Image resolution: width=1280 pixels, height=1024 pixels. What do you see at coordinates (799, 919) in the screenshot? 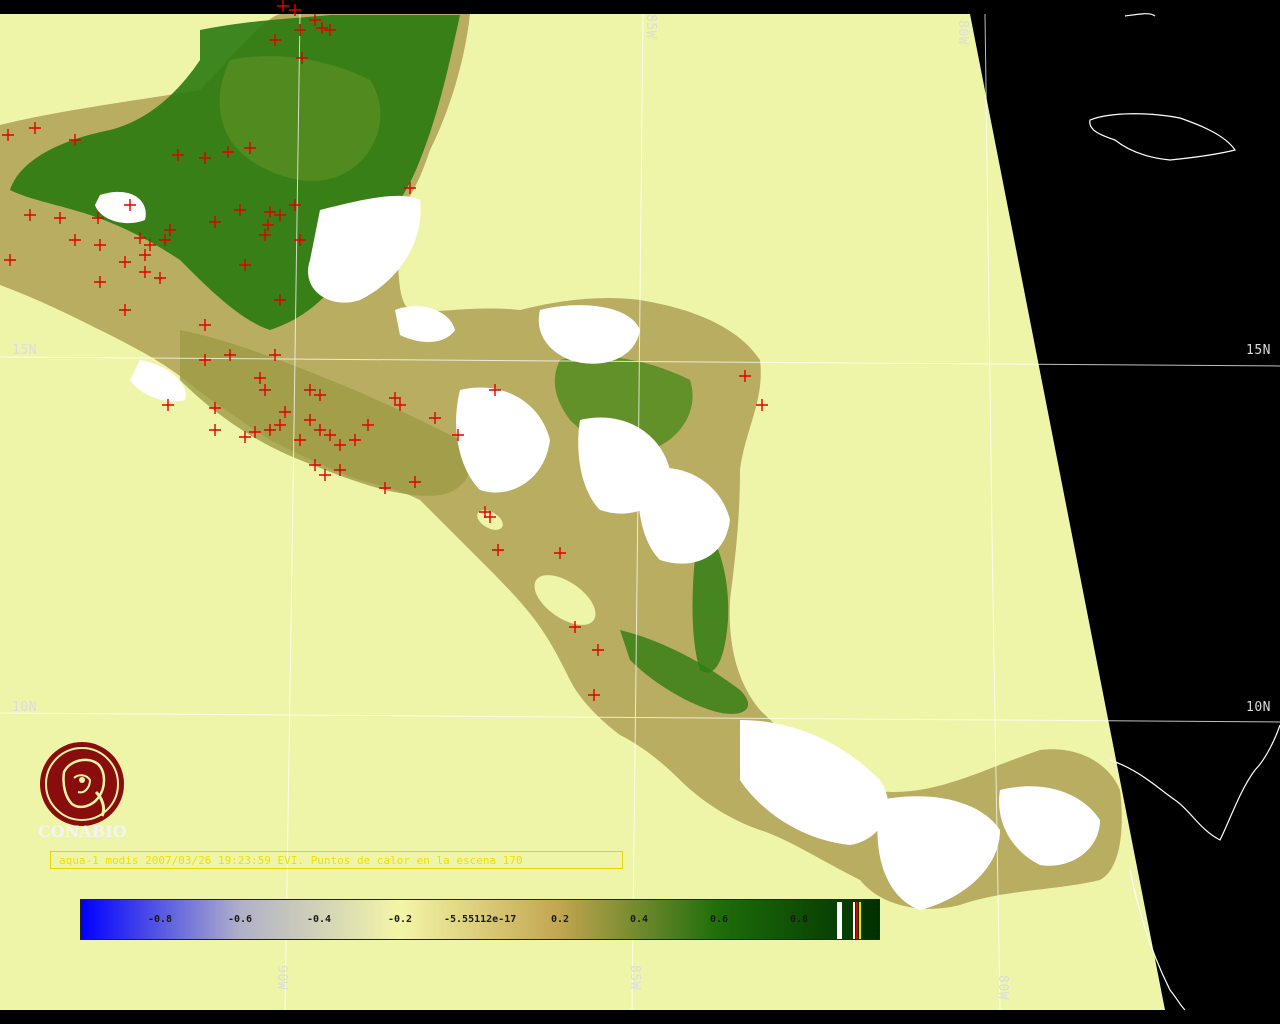
I see `colorbar-tick-label: 0.8` at bounding box center [799, 919].